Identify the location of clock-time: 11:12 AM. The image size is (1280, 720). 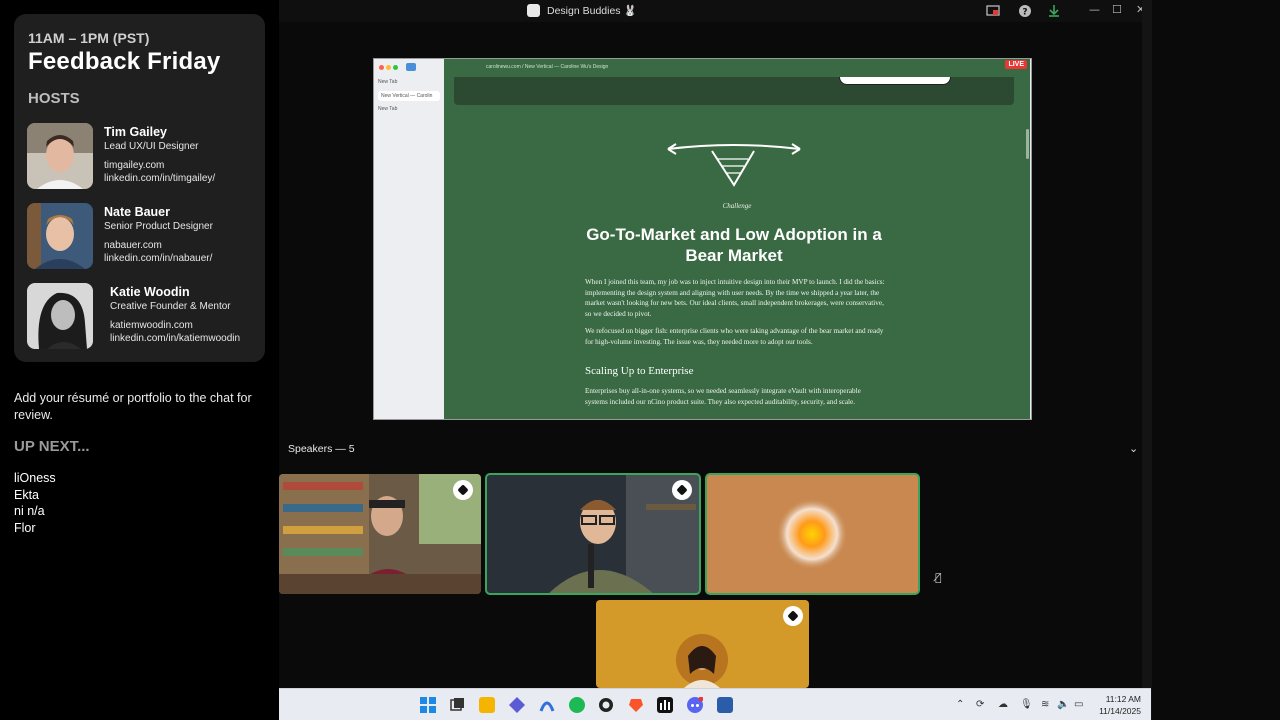
(1123, 699).